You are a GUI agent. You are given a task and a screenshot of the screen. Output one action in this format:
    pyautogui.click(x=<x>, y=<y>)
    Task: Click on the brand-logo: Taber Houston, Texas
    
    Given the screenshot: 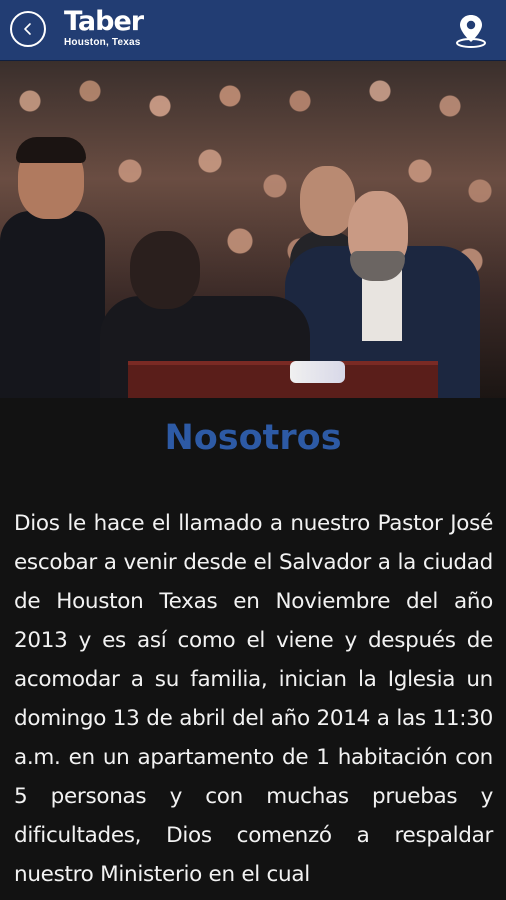 What is the action you would take?
    pyautogui.click(x=104, y=27)
    